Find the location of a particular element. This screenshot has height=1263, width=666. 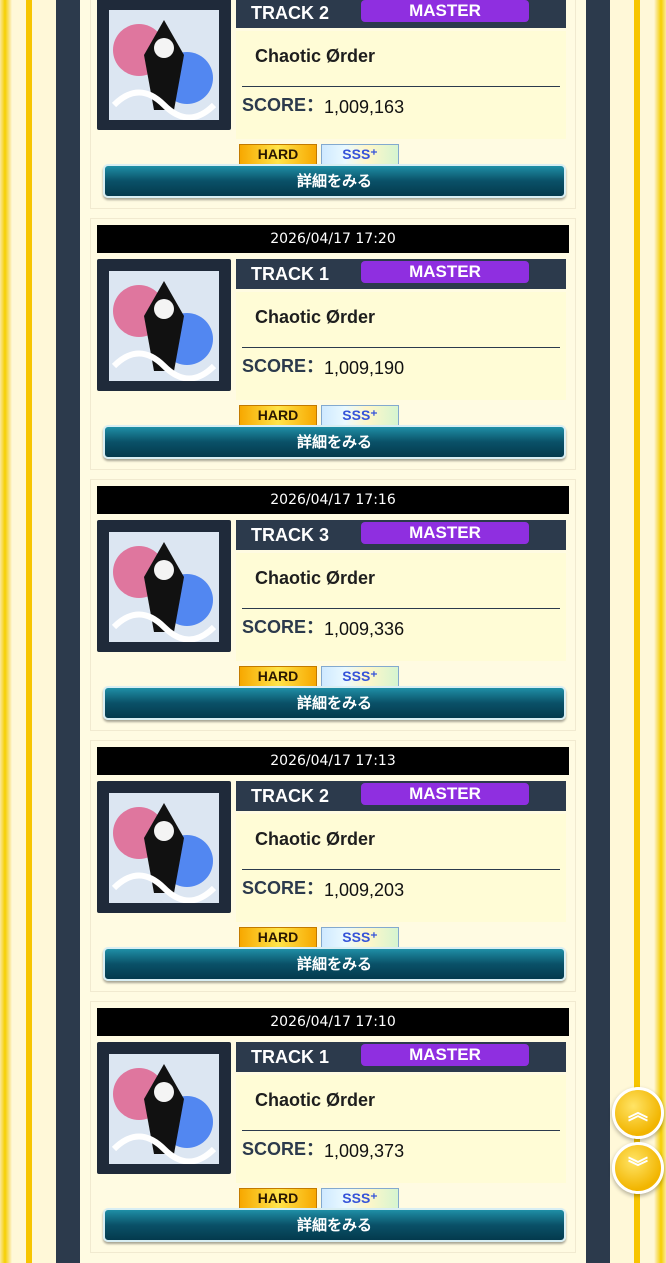

song-info: Chaotic Ørder SCORE： 1,009,336 is located at coordinates (401, 607).